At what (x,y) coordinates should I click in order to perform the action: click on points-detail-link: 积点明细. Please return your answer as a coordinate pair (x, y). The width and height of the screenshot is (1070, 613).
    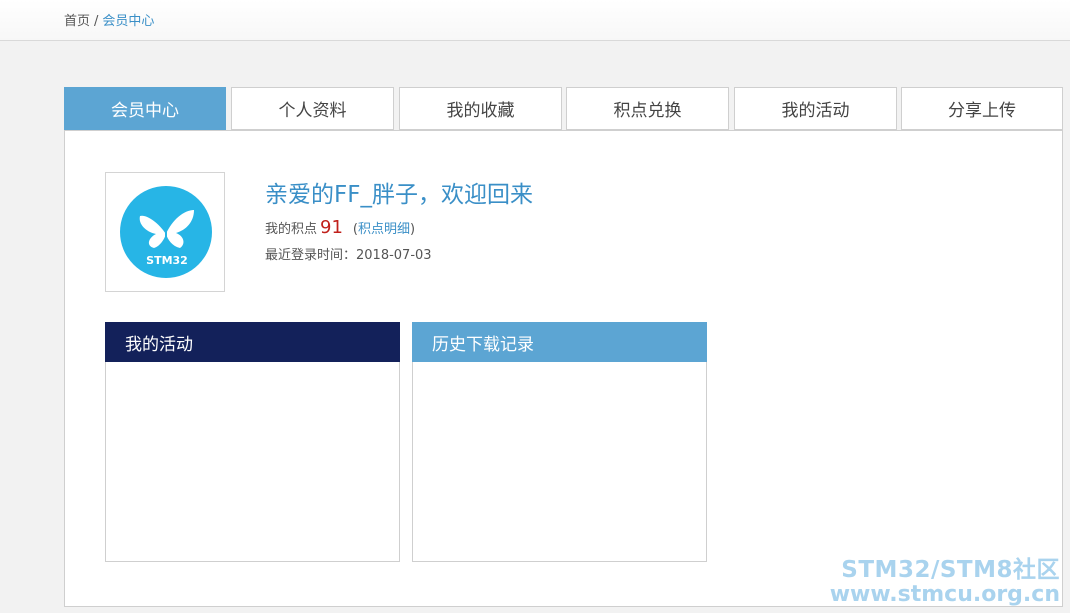
    Looking at the image, I should click on (384, 229).